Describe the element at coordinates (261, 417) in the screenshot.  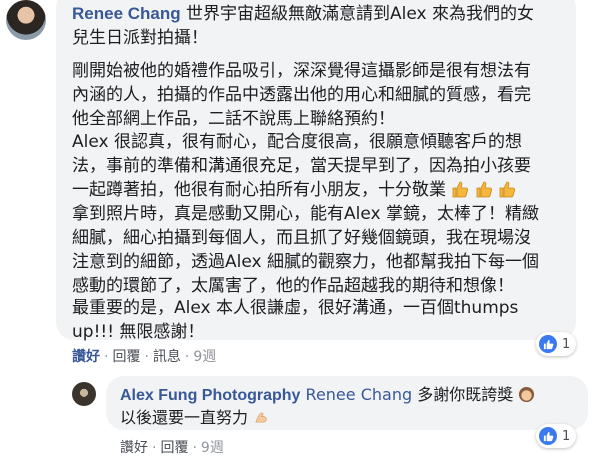
I see `flexed-biceps-emoji` at that location.